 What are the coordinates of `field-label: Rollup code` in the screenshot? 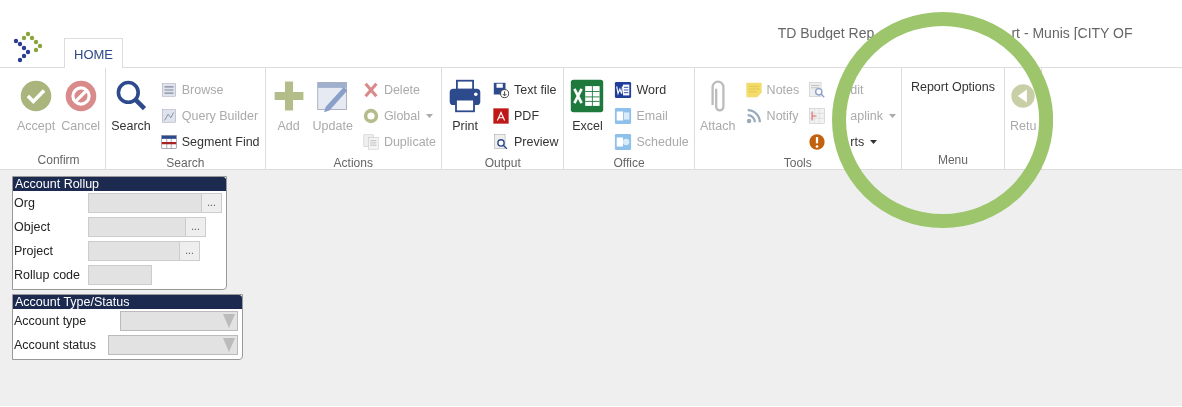 It's located at (47, 275).